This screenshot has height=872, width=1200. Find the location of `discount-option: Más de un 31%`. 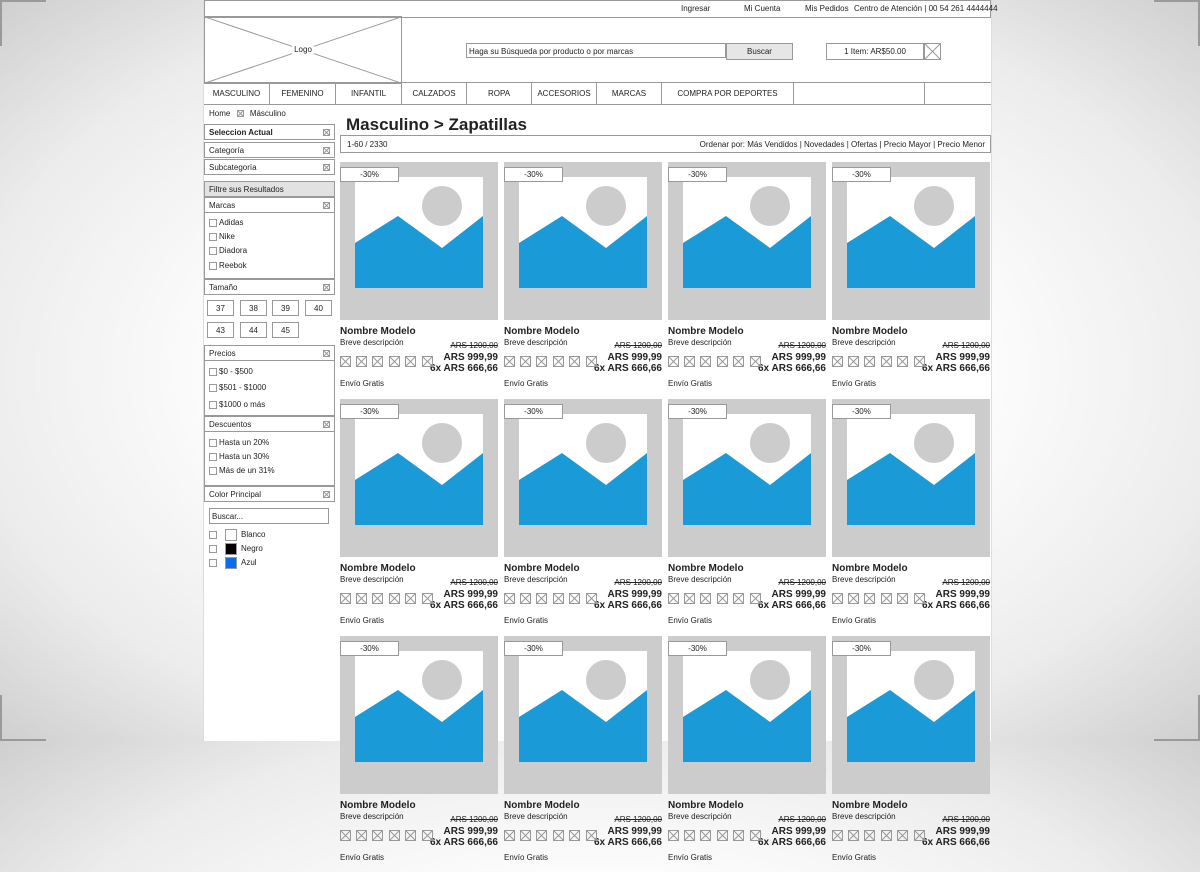

discount-option: Más de un 31% is located at coordinates (242, 470).